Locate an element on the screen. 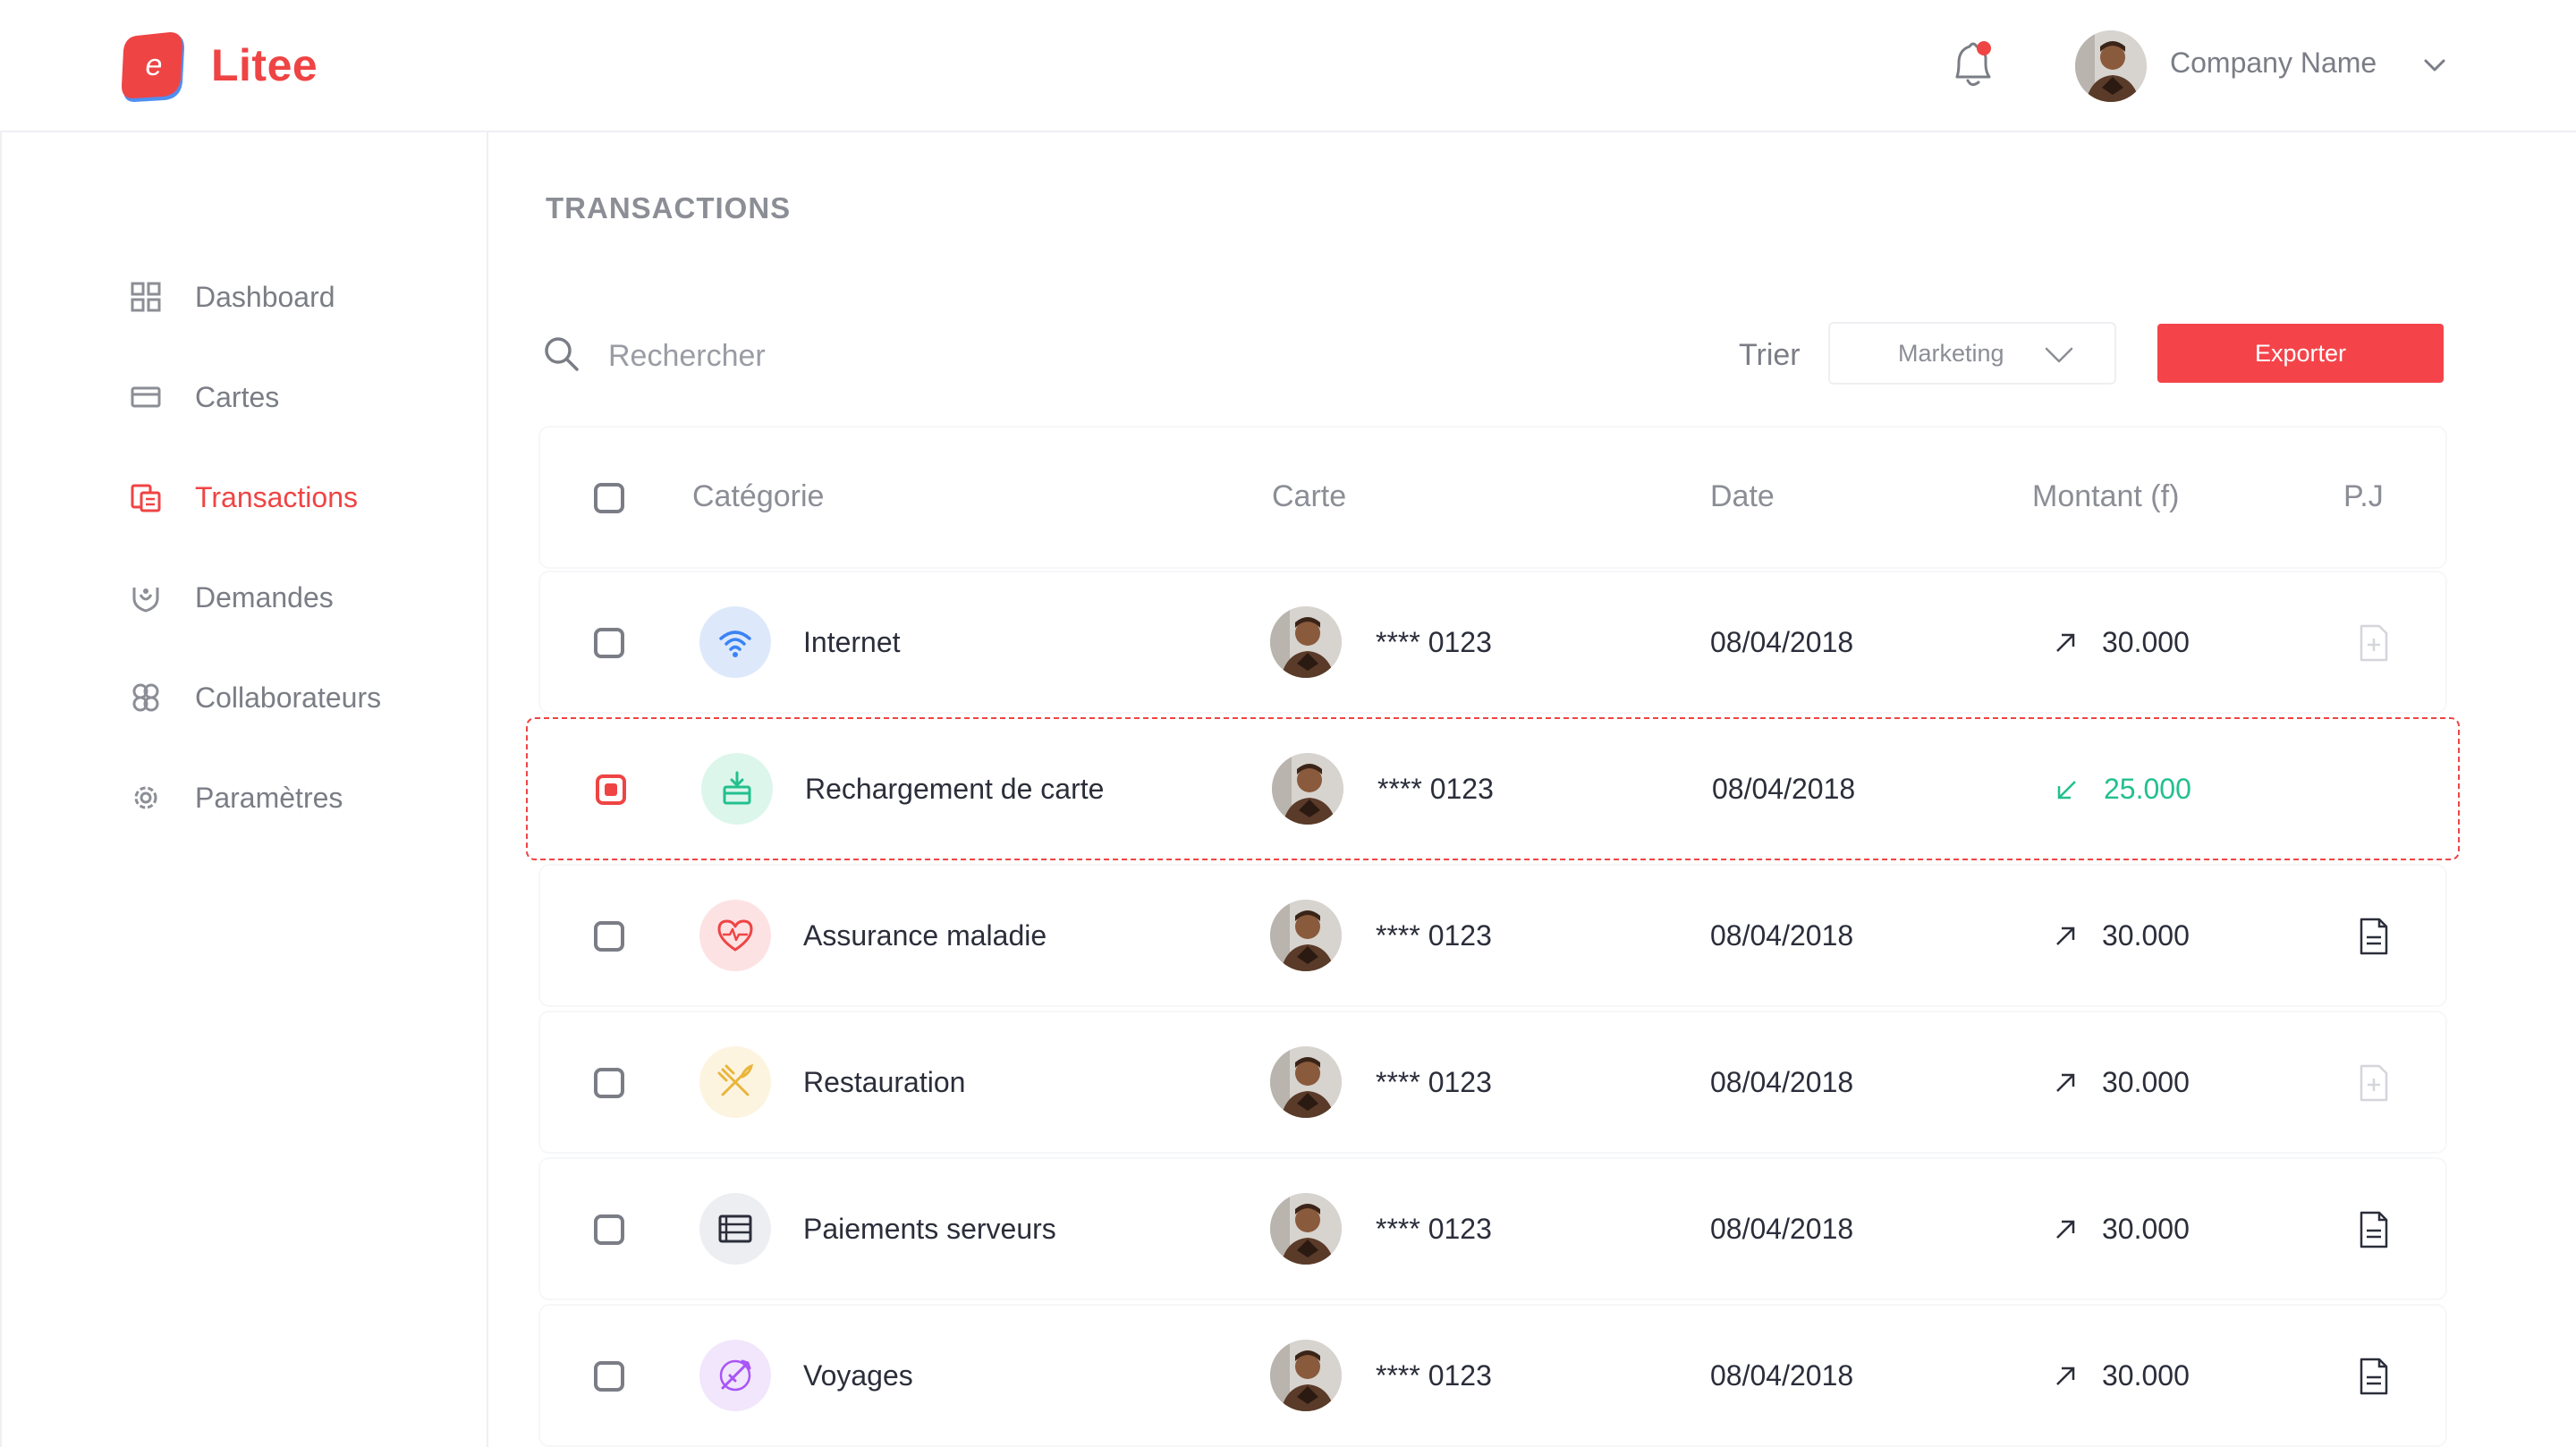  page-title: TRANSACTIONS is located at coordinates (669, 207).